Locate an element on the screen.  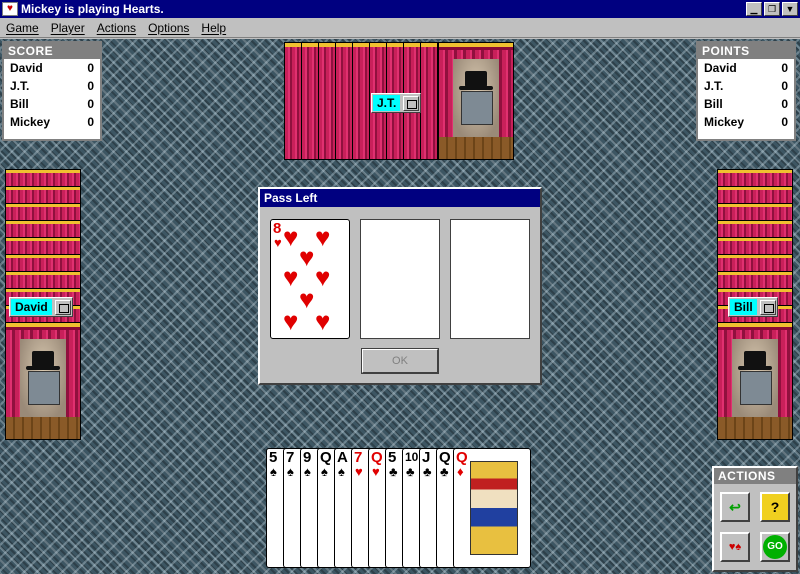
diamond-icon: ♦ is located at coordinates (460, 471).